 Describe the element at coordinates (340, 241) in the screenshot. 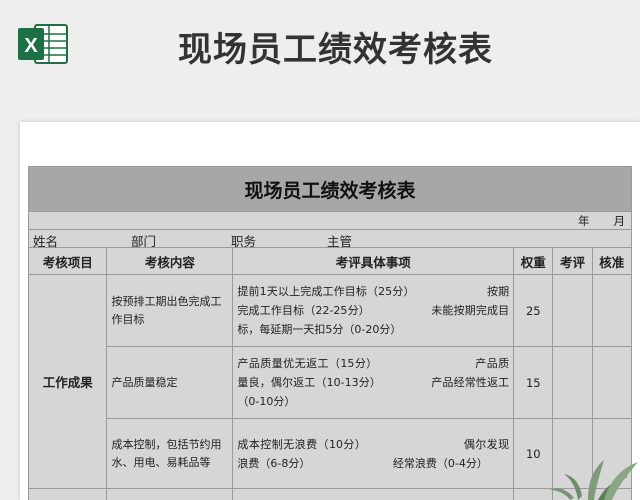

I see `supervisor-label: 主管` at that location.